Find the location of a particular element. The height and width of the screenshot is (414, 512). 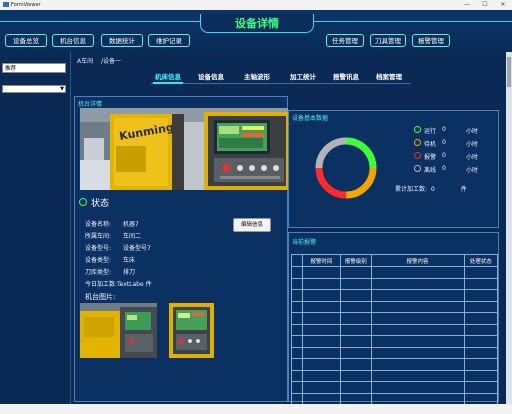

alarm-table: 报警时间 报警级别 报警内容 处理状态 is located at coordinates (395, 329).